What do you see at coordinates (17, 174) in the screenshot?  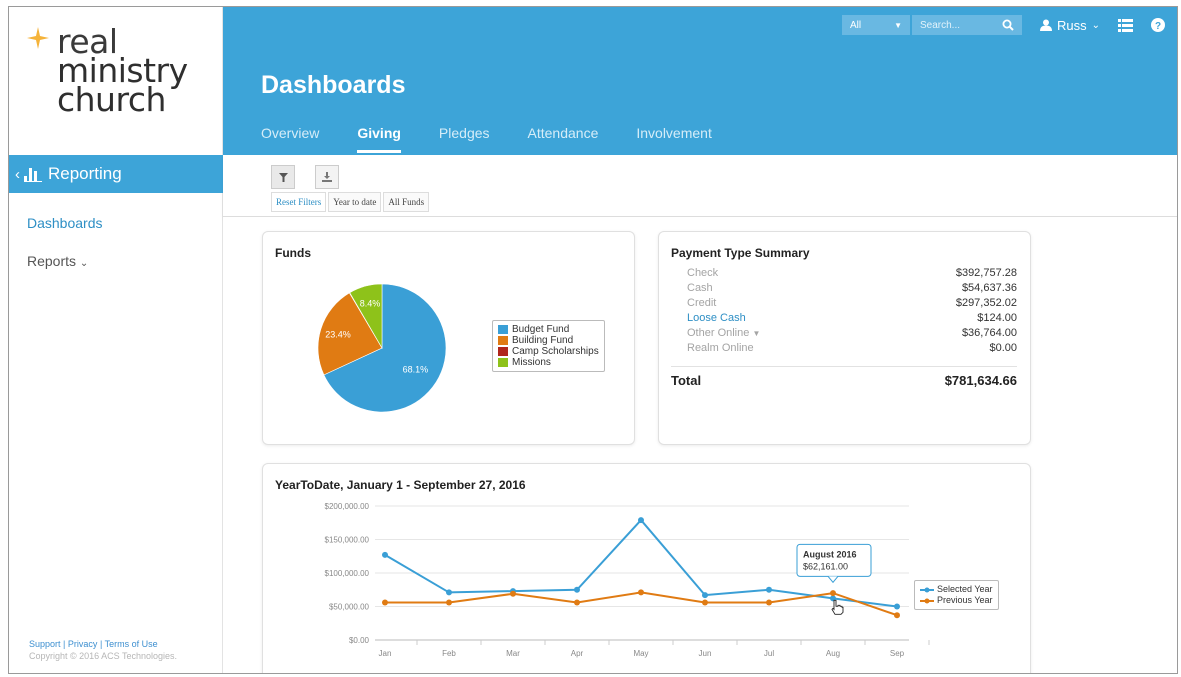 I see `chevron-left-icon: ‹` at bounding box center [17, 174].